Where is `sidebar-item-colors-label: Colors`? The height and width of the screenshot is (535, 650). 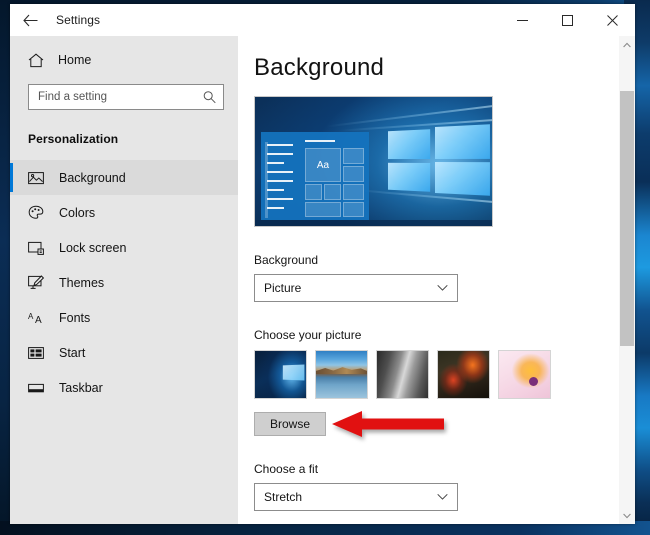
sidebar-item-colors-label: Colors is located at coordinates (77, 212).